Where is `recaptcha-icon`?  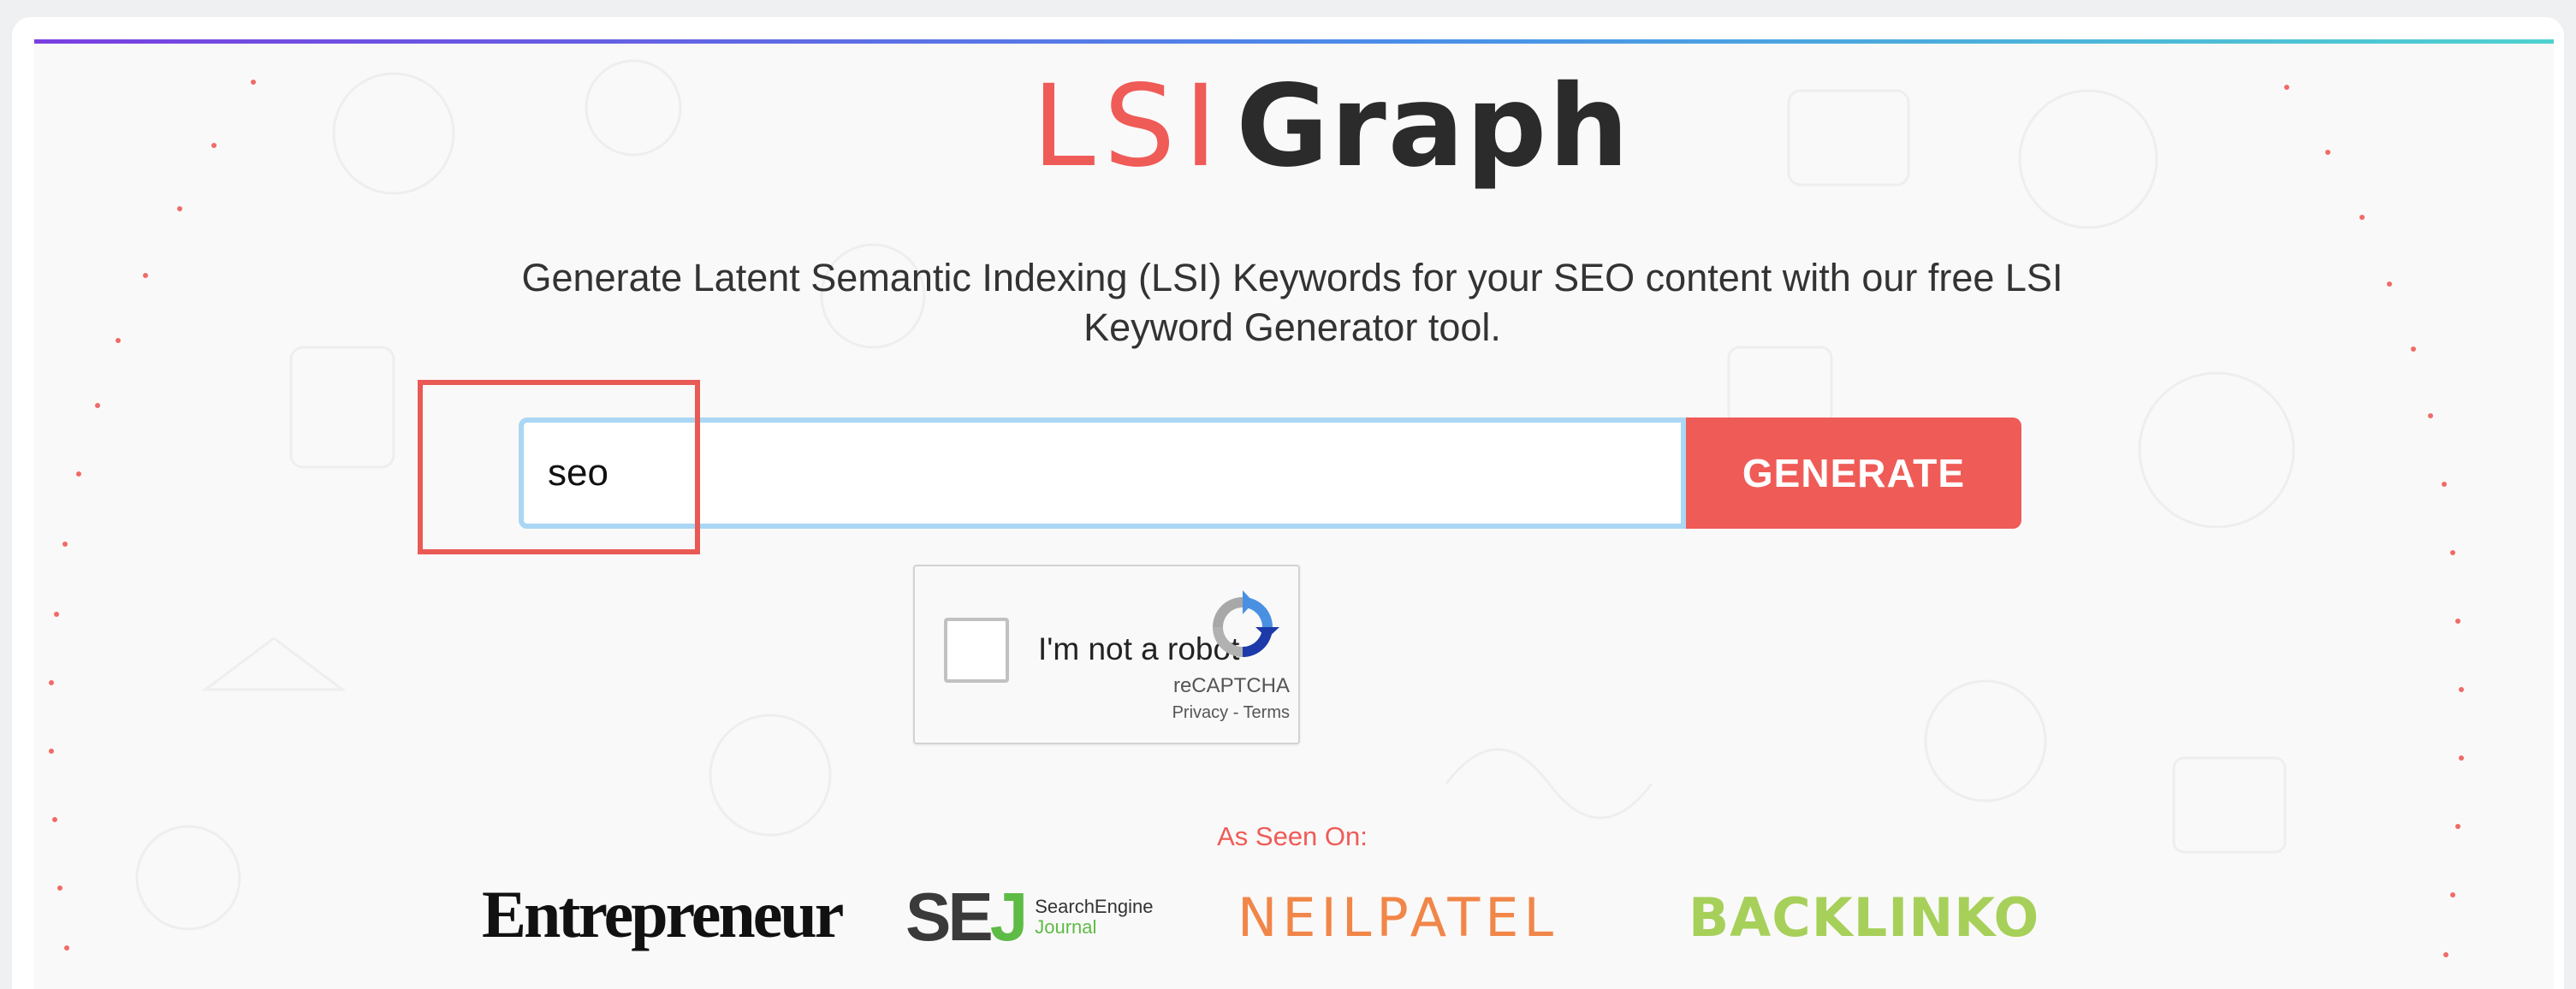
recaptcha-icon is located at coordinates (1246, 623).